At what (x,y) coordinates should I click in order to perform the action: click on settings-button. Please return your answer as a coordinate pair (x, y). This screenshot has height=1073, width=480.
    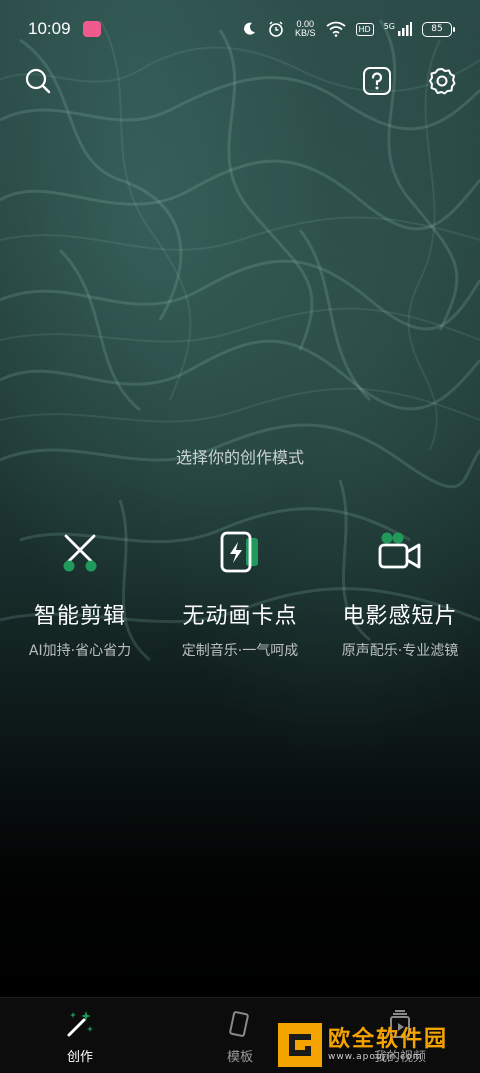
    Looking at the image, I should click on (442, 81).